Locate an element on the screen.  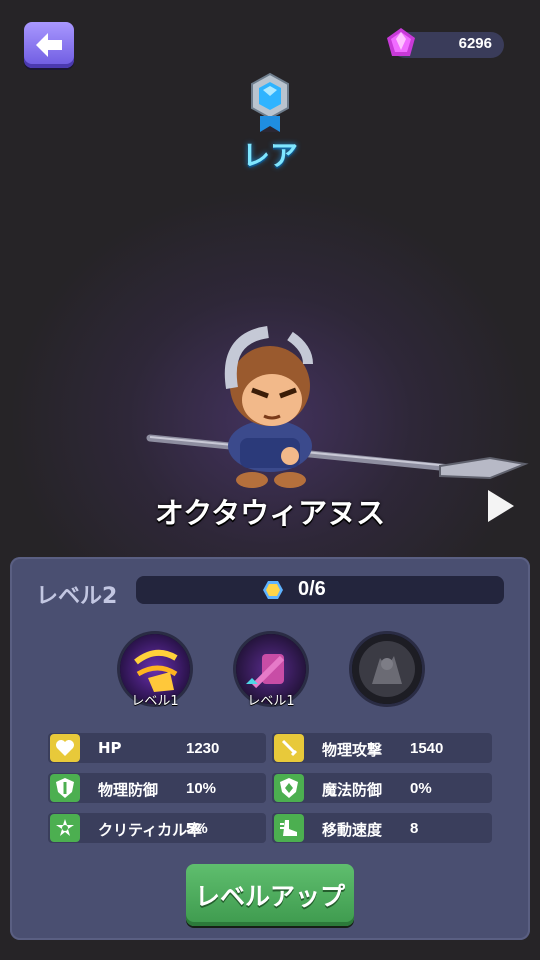
hero-character-sprite is located at coordinates (335, 408).